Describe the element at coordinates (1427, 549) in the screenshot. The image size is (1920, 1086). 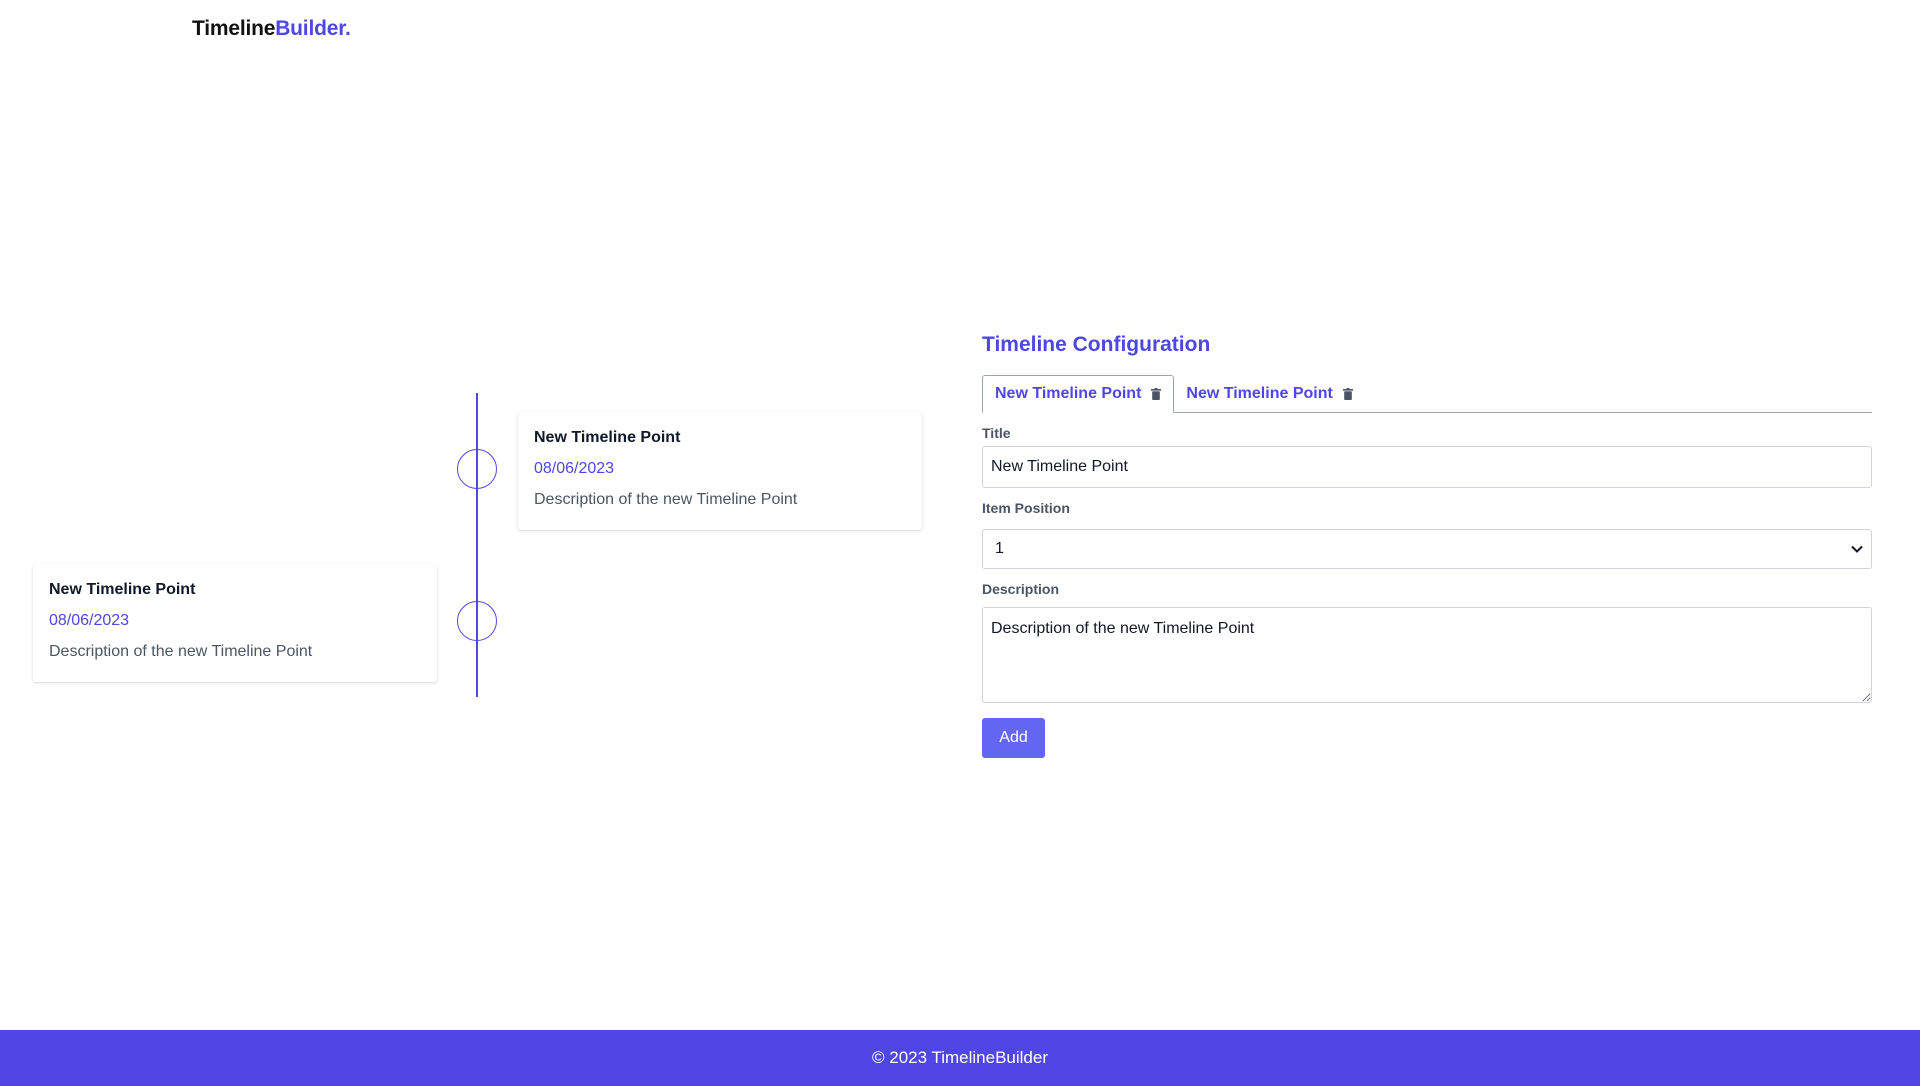
I see `item-position-select: 1` at that location.